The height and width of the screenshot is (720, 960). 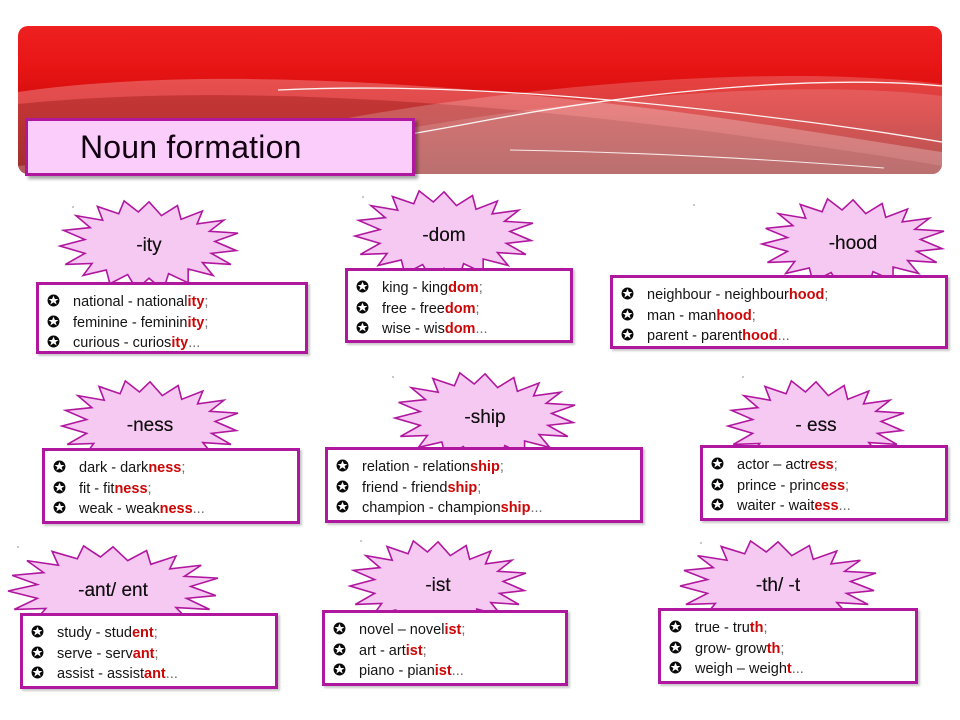 I want to click on list-item: actor – actress;, so click(x=823, y=465).